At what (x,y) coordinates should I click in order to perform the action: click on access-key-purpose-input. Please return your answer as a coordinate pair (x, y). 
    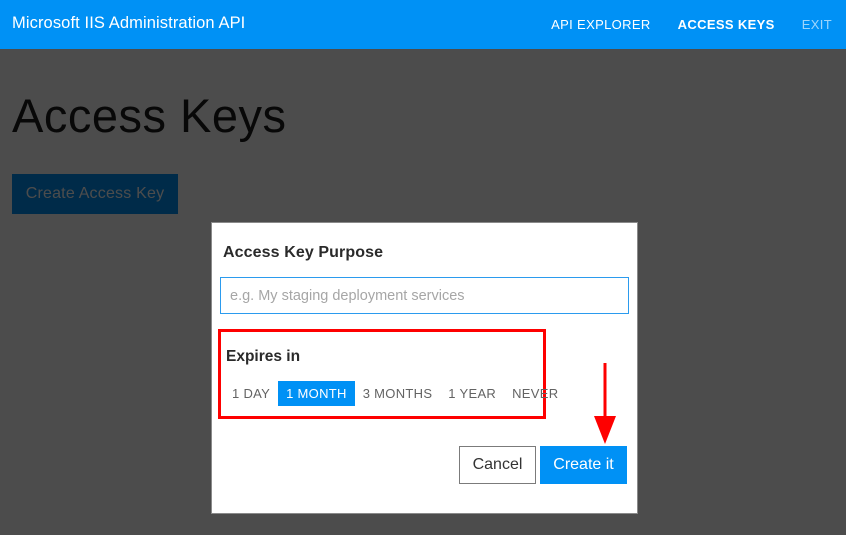
    Looking at the image, I should click on (424, 295).